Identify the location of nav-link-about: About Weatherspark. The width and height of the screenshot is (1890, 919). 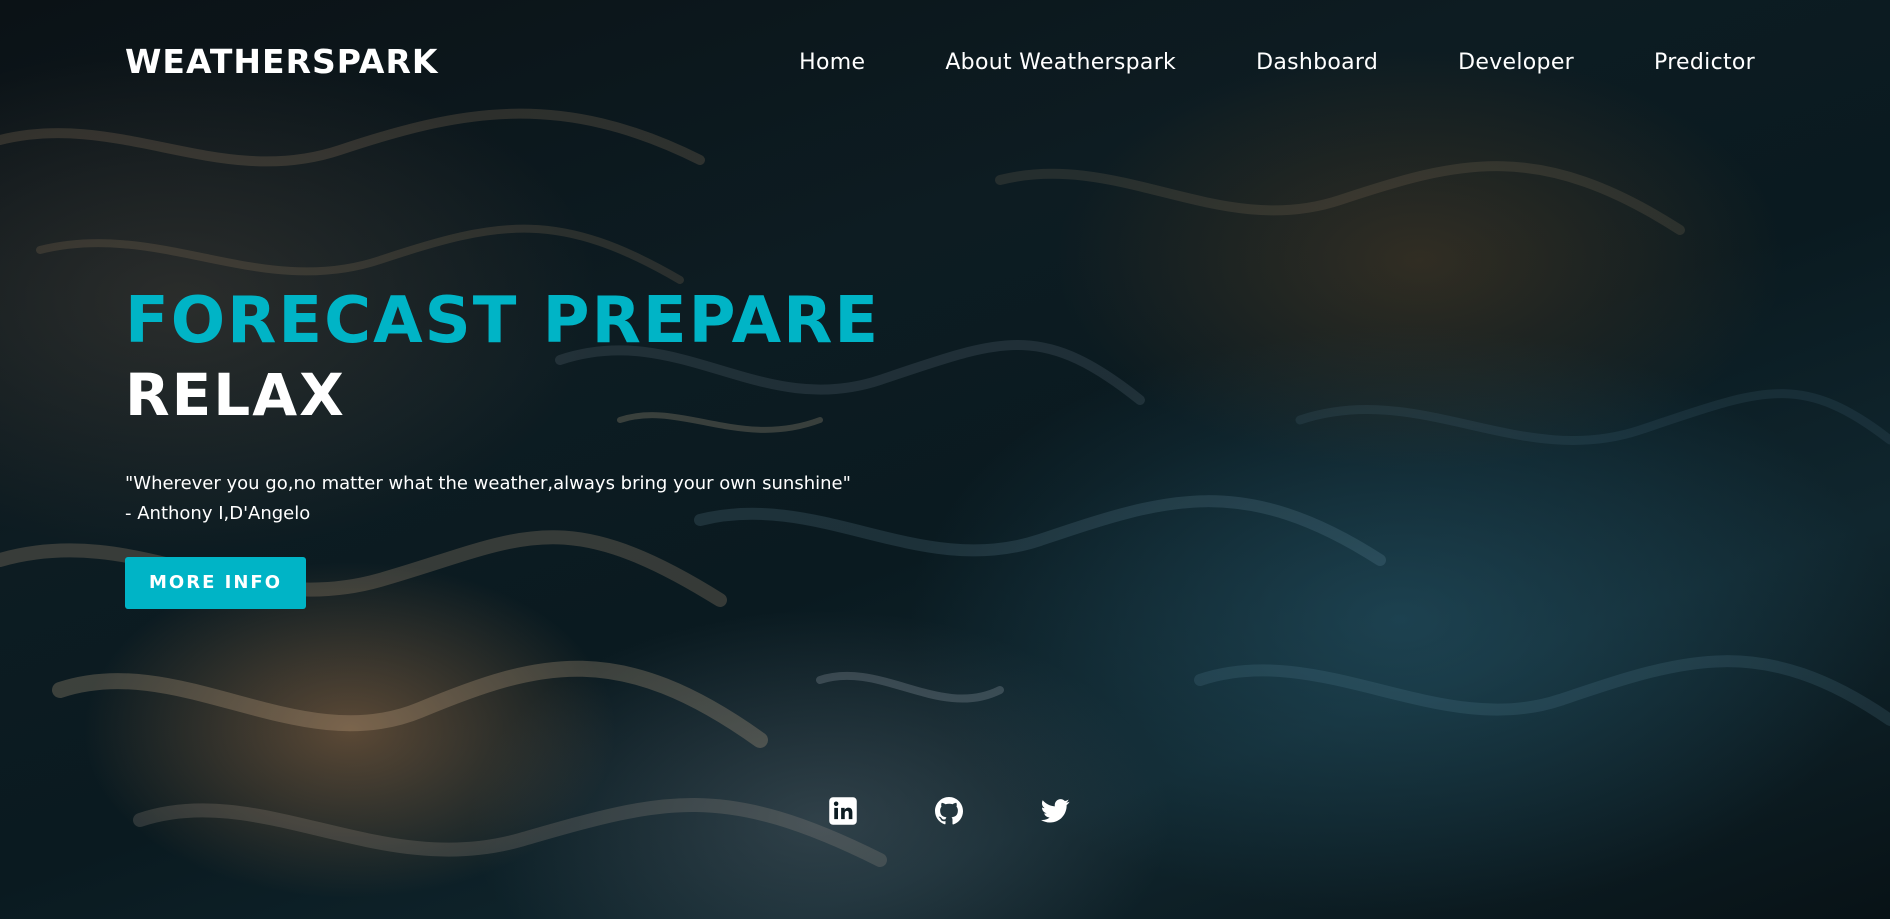
(1060, 62).